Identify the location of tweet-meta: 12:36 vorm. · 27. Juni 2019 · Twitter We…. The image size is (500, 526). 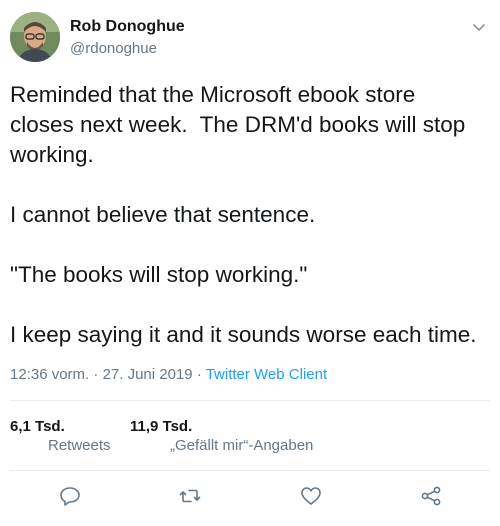
(168, 374).